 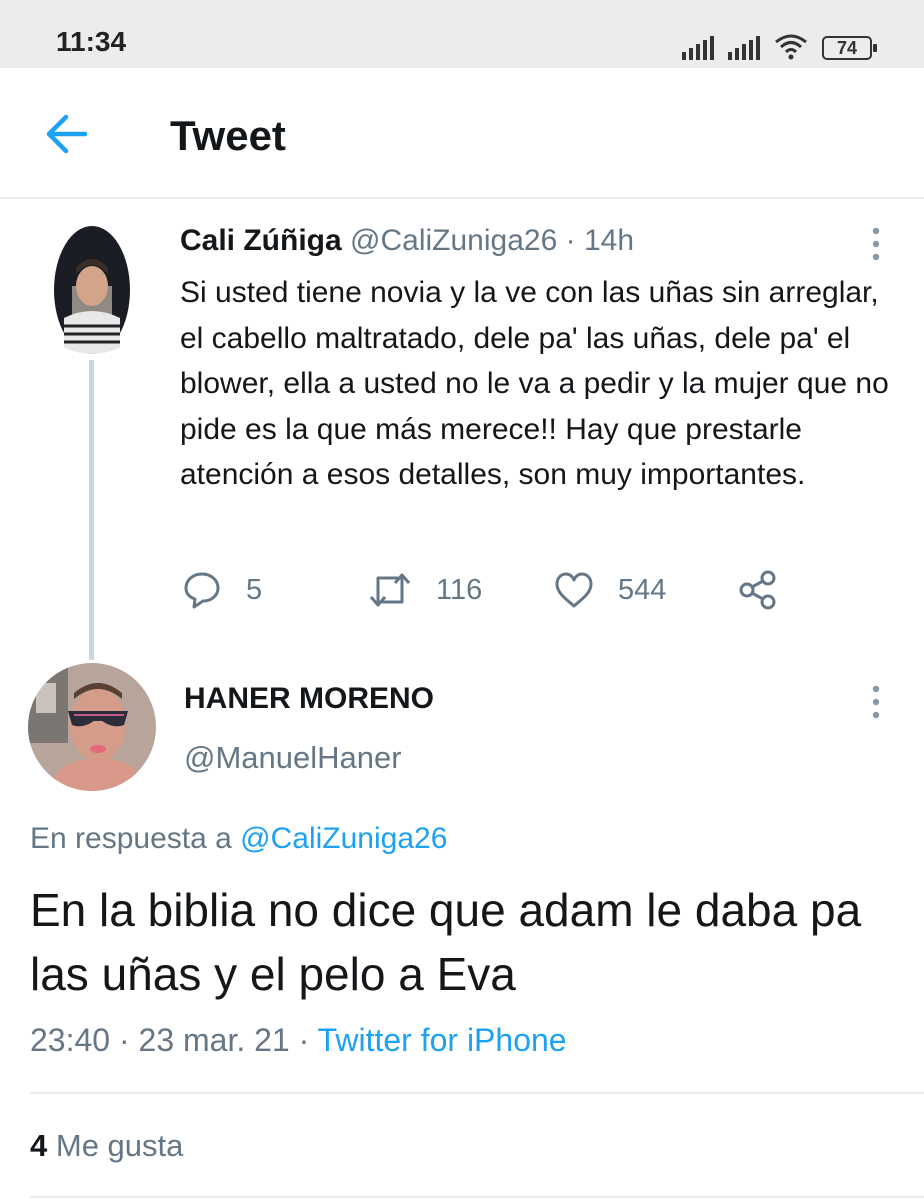 What do you see at coordinates (791, 46) in the screenshot?
I see `wifi-icon` at bounding box center [791, 46].